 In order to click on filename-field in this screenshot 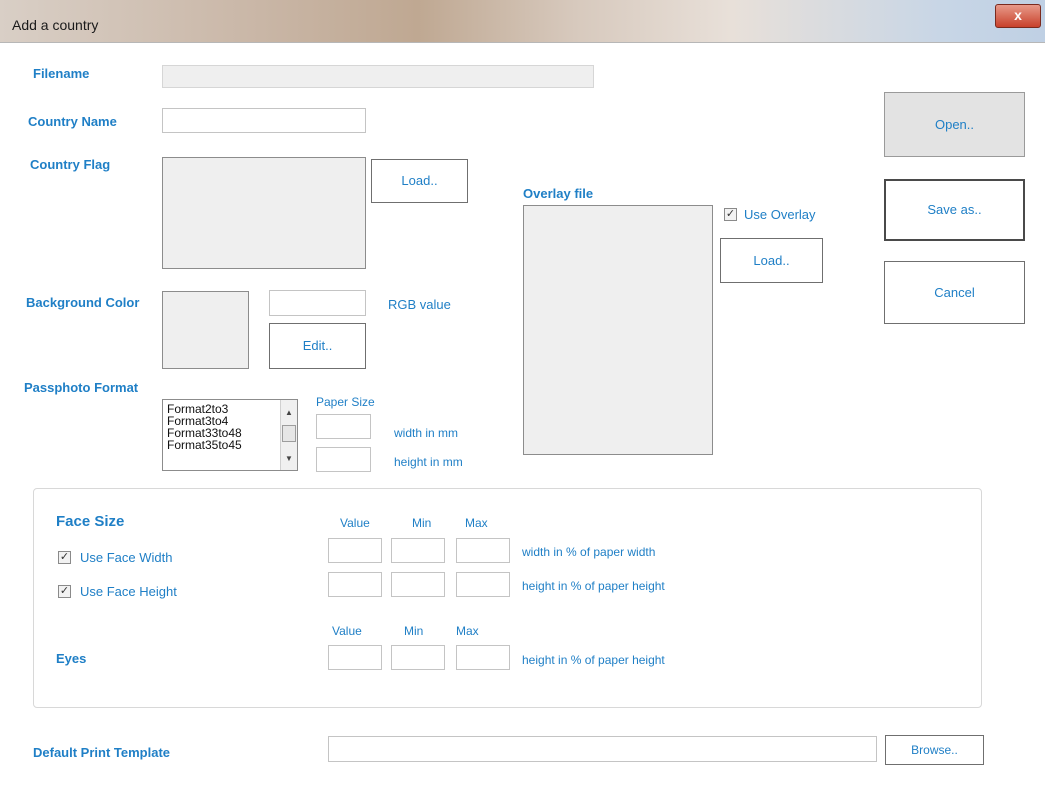, I will do `click(378, 76)`.